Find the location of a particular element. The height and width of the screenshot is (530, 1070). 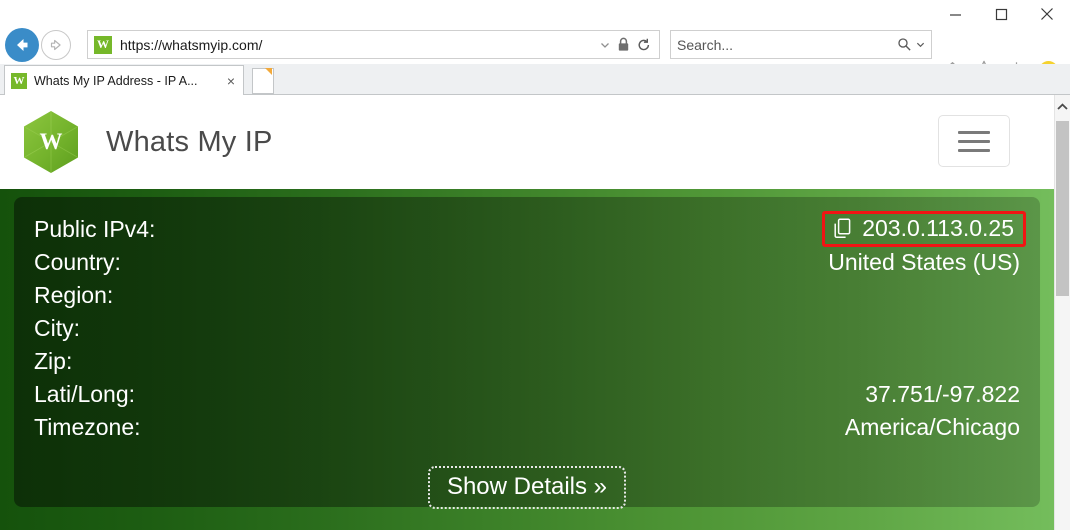

tab-favicon: W is located at coordinates (19, 80).